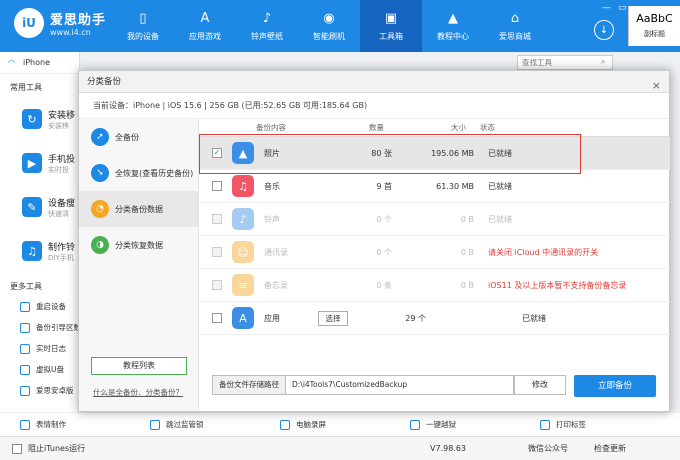 This screenshot has height=460, width=680. What do you see at coordinates (622, 8) in the screenshot?
I see `maximize-icon: ▭` at bounding box center [622, 8].